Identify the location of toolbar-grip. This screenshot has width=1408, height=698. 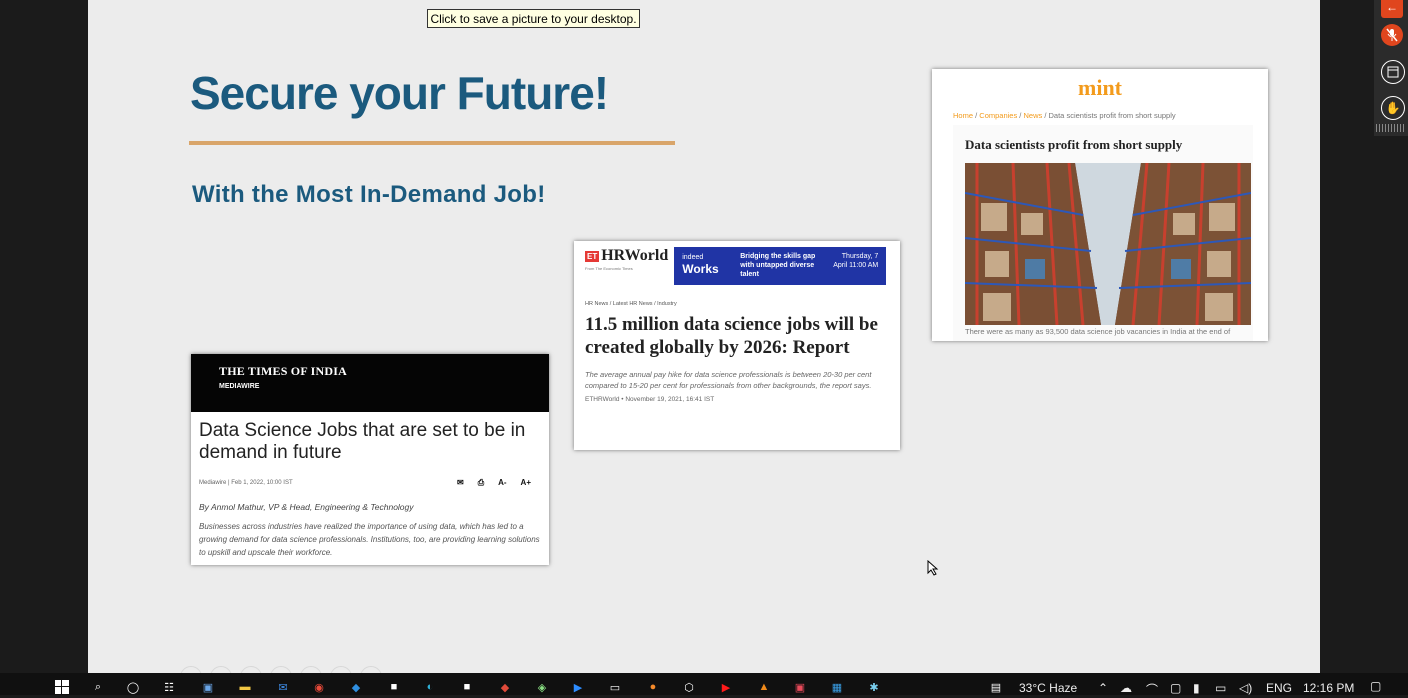
(1391, 128).